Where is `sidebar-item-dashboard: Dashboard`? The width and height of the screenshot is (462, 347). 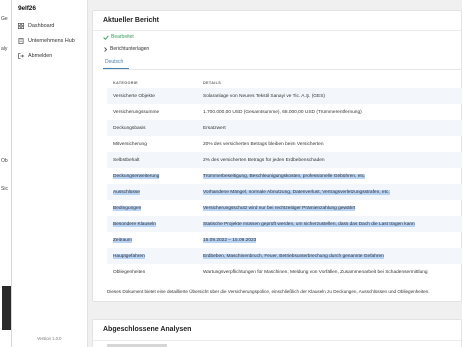 sidebar-item-dashboard: Dashboard is located at coordinates (36, 26).